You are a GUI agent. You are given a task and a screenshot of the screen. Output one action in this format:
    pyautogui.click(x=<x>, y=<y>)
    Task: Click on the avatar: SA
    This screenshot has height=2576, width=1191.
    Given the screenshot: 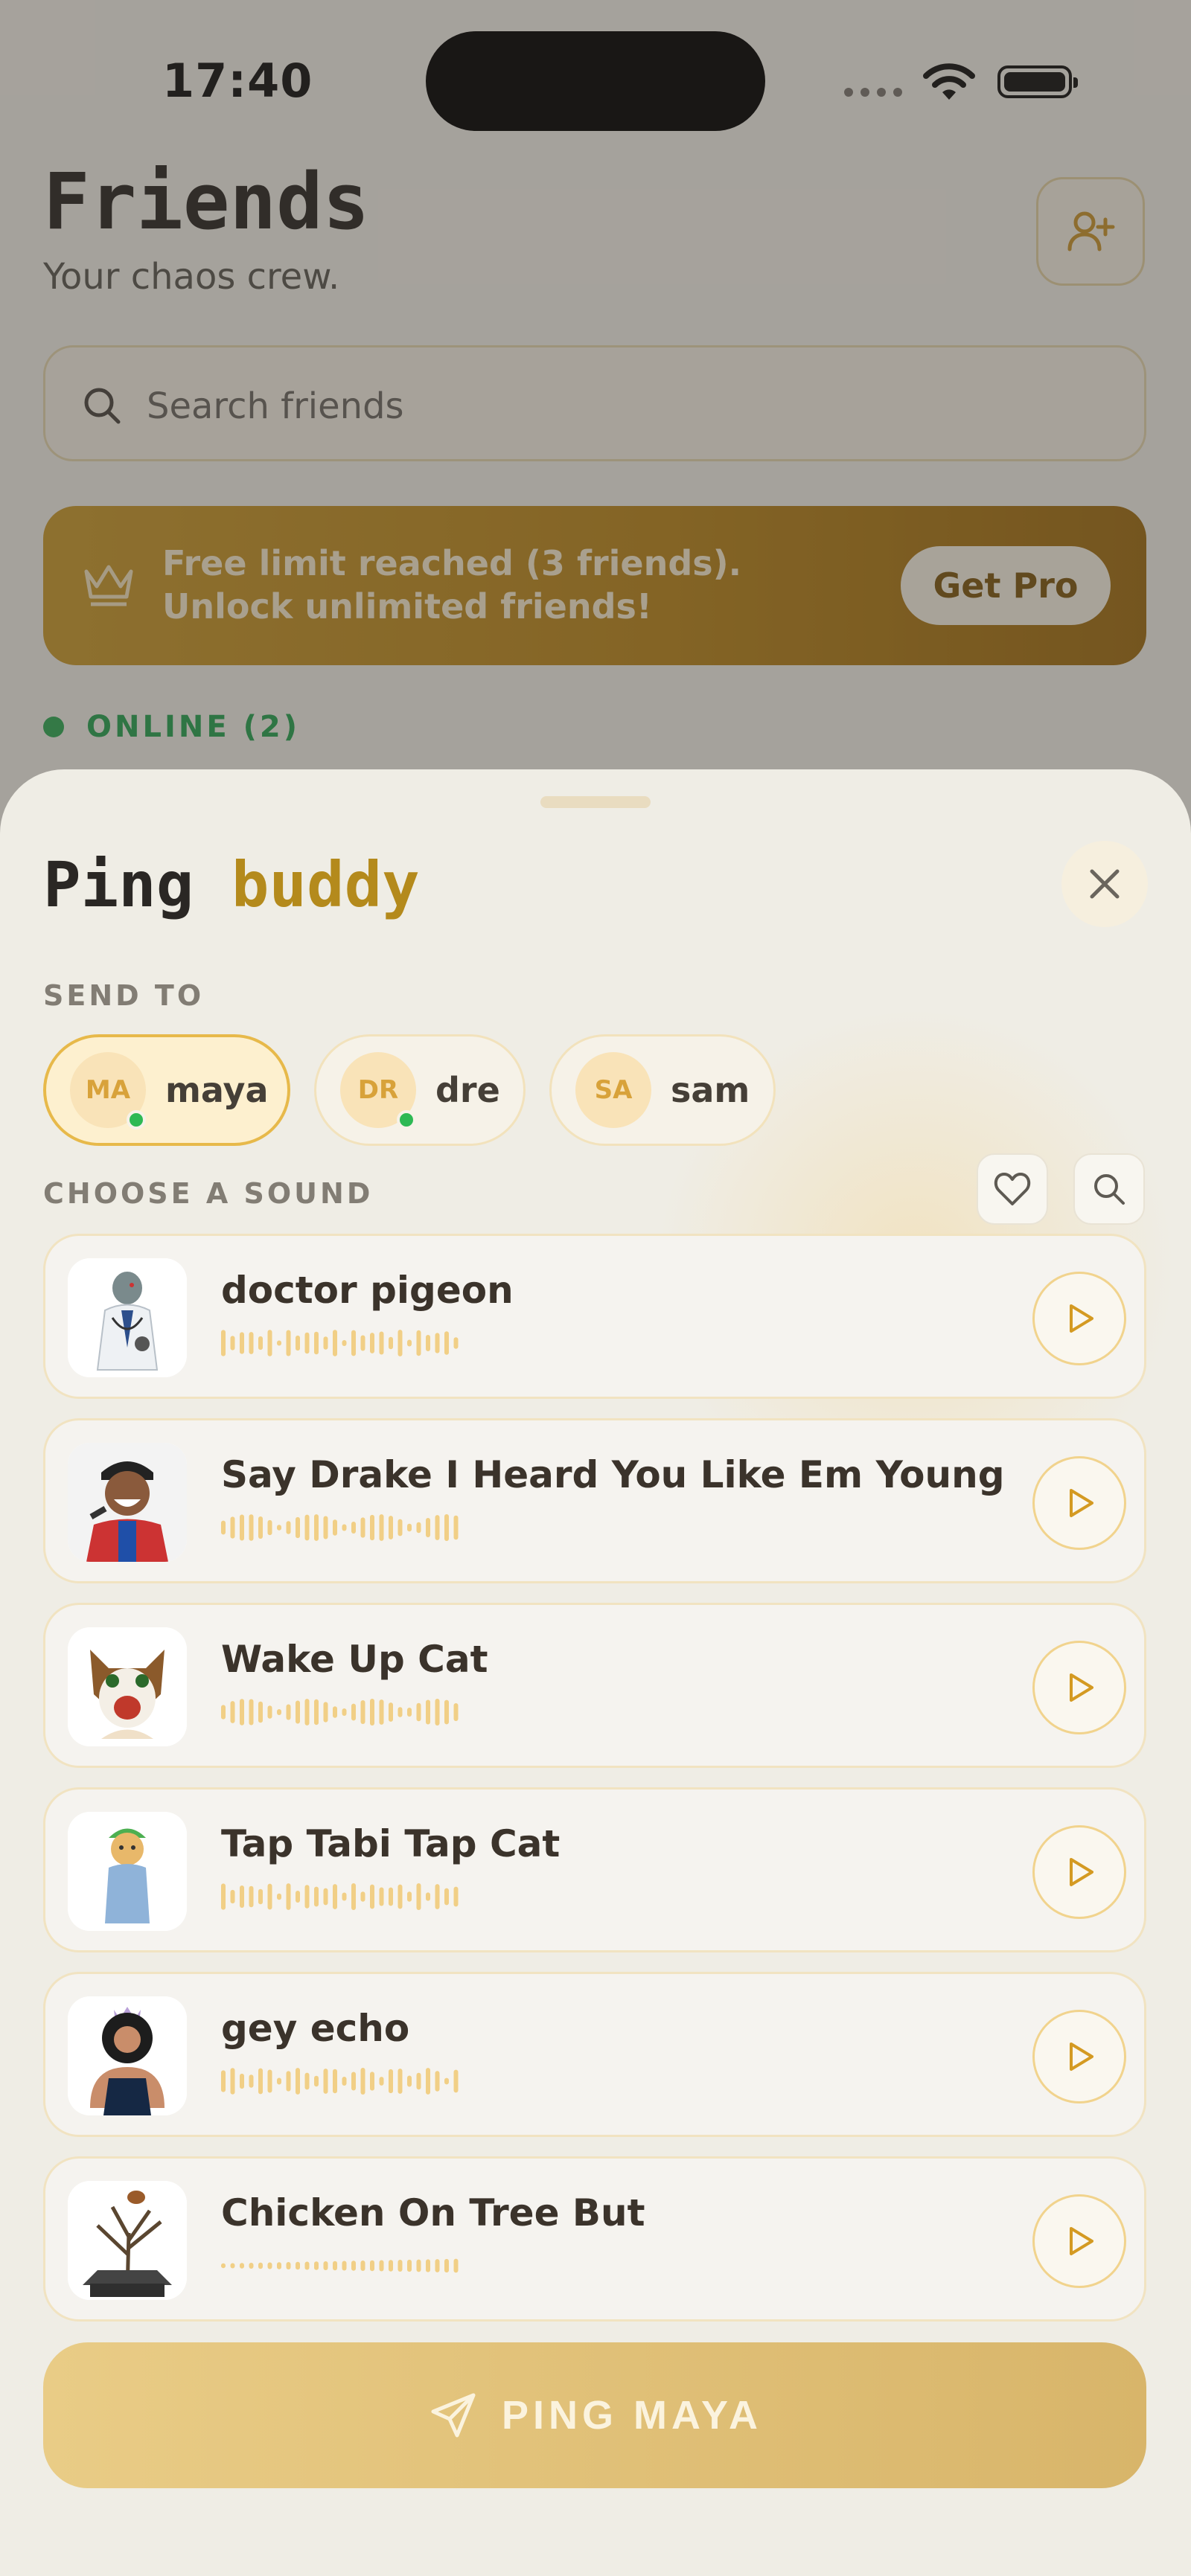 What is the action you would take?
    pyautogui.click(x=613, y=1090)
    